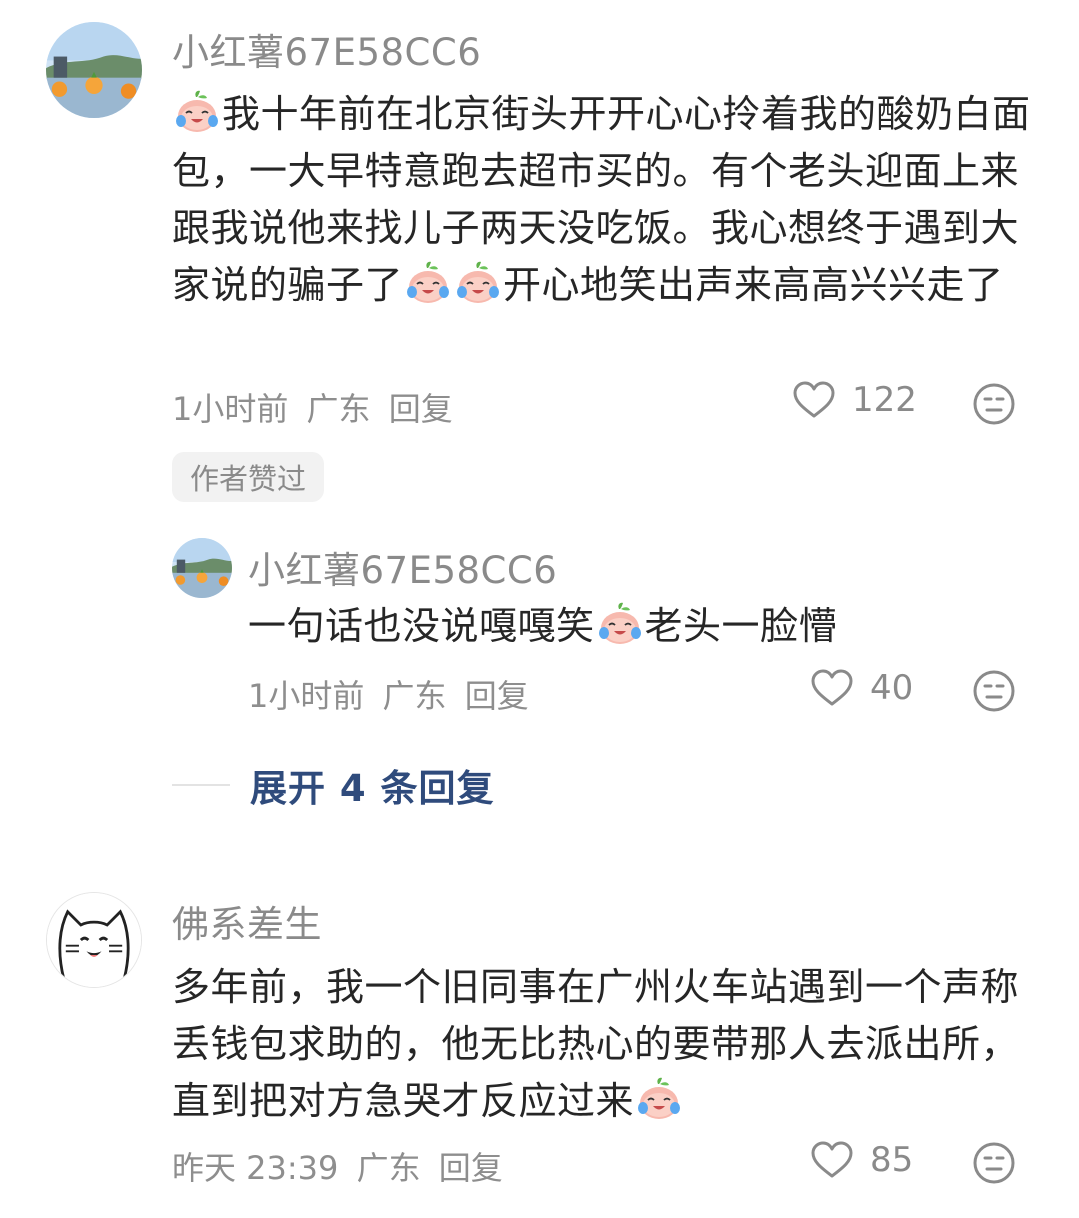 The image size is (1079, 1218). I want to click on comment-meta: 昨天 23:39 广东 回复, so click(341, 1166).